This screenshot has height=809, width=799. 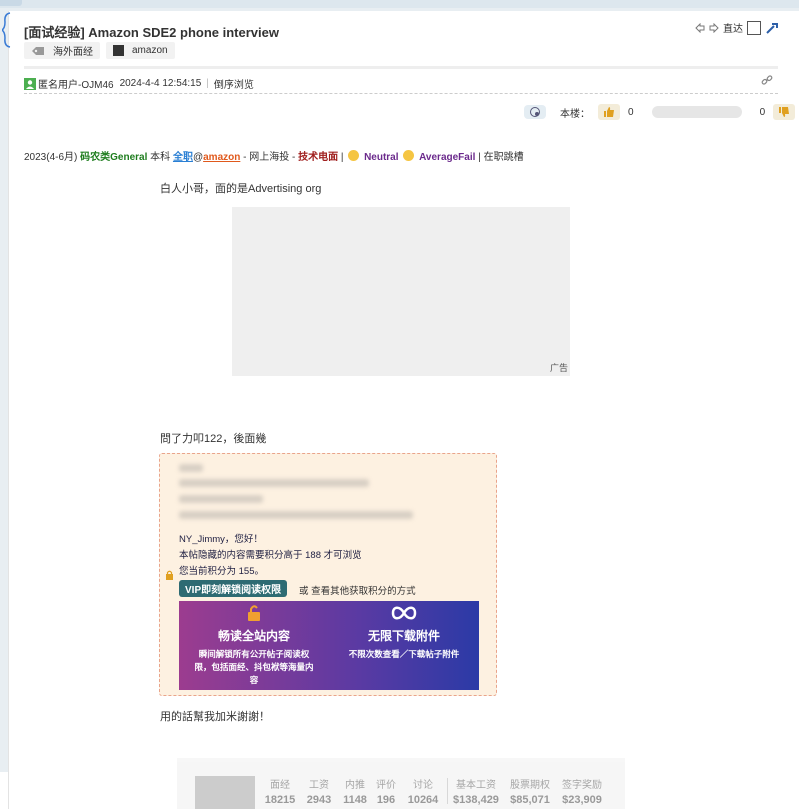 I want to click on tag-label: 海外面经, so click(x=73, y=52).